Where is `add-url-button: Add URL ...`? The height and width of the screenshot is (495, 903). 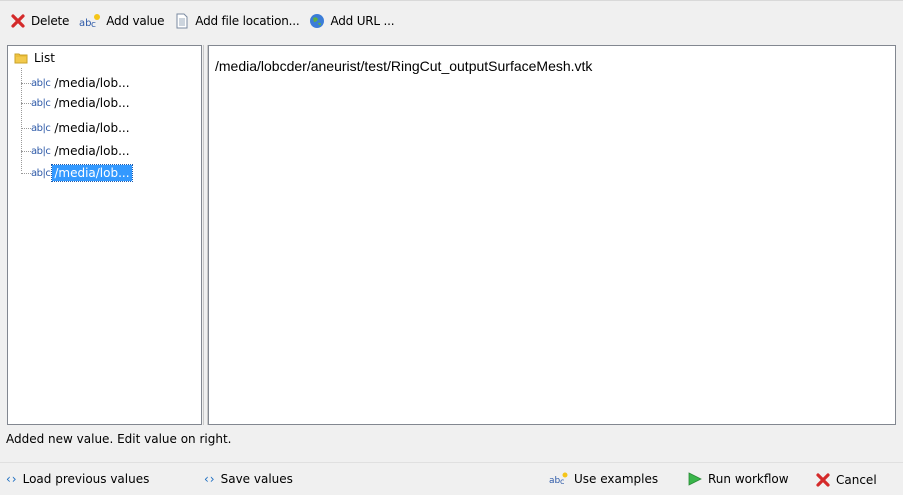 add-url-button: Add URL ... is located at coordinates (352, 21).